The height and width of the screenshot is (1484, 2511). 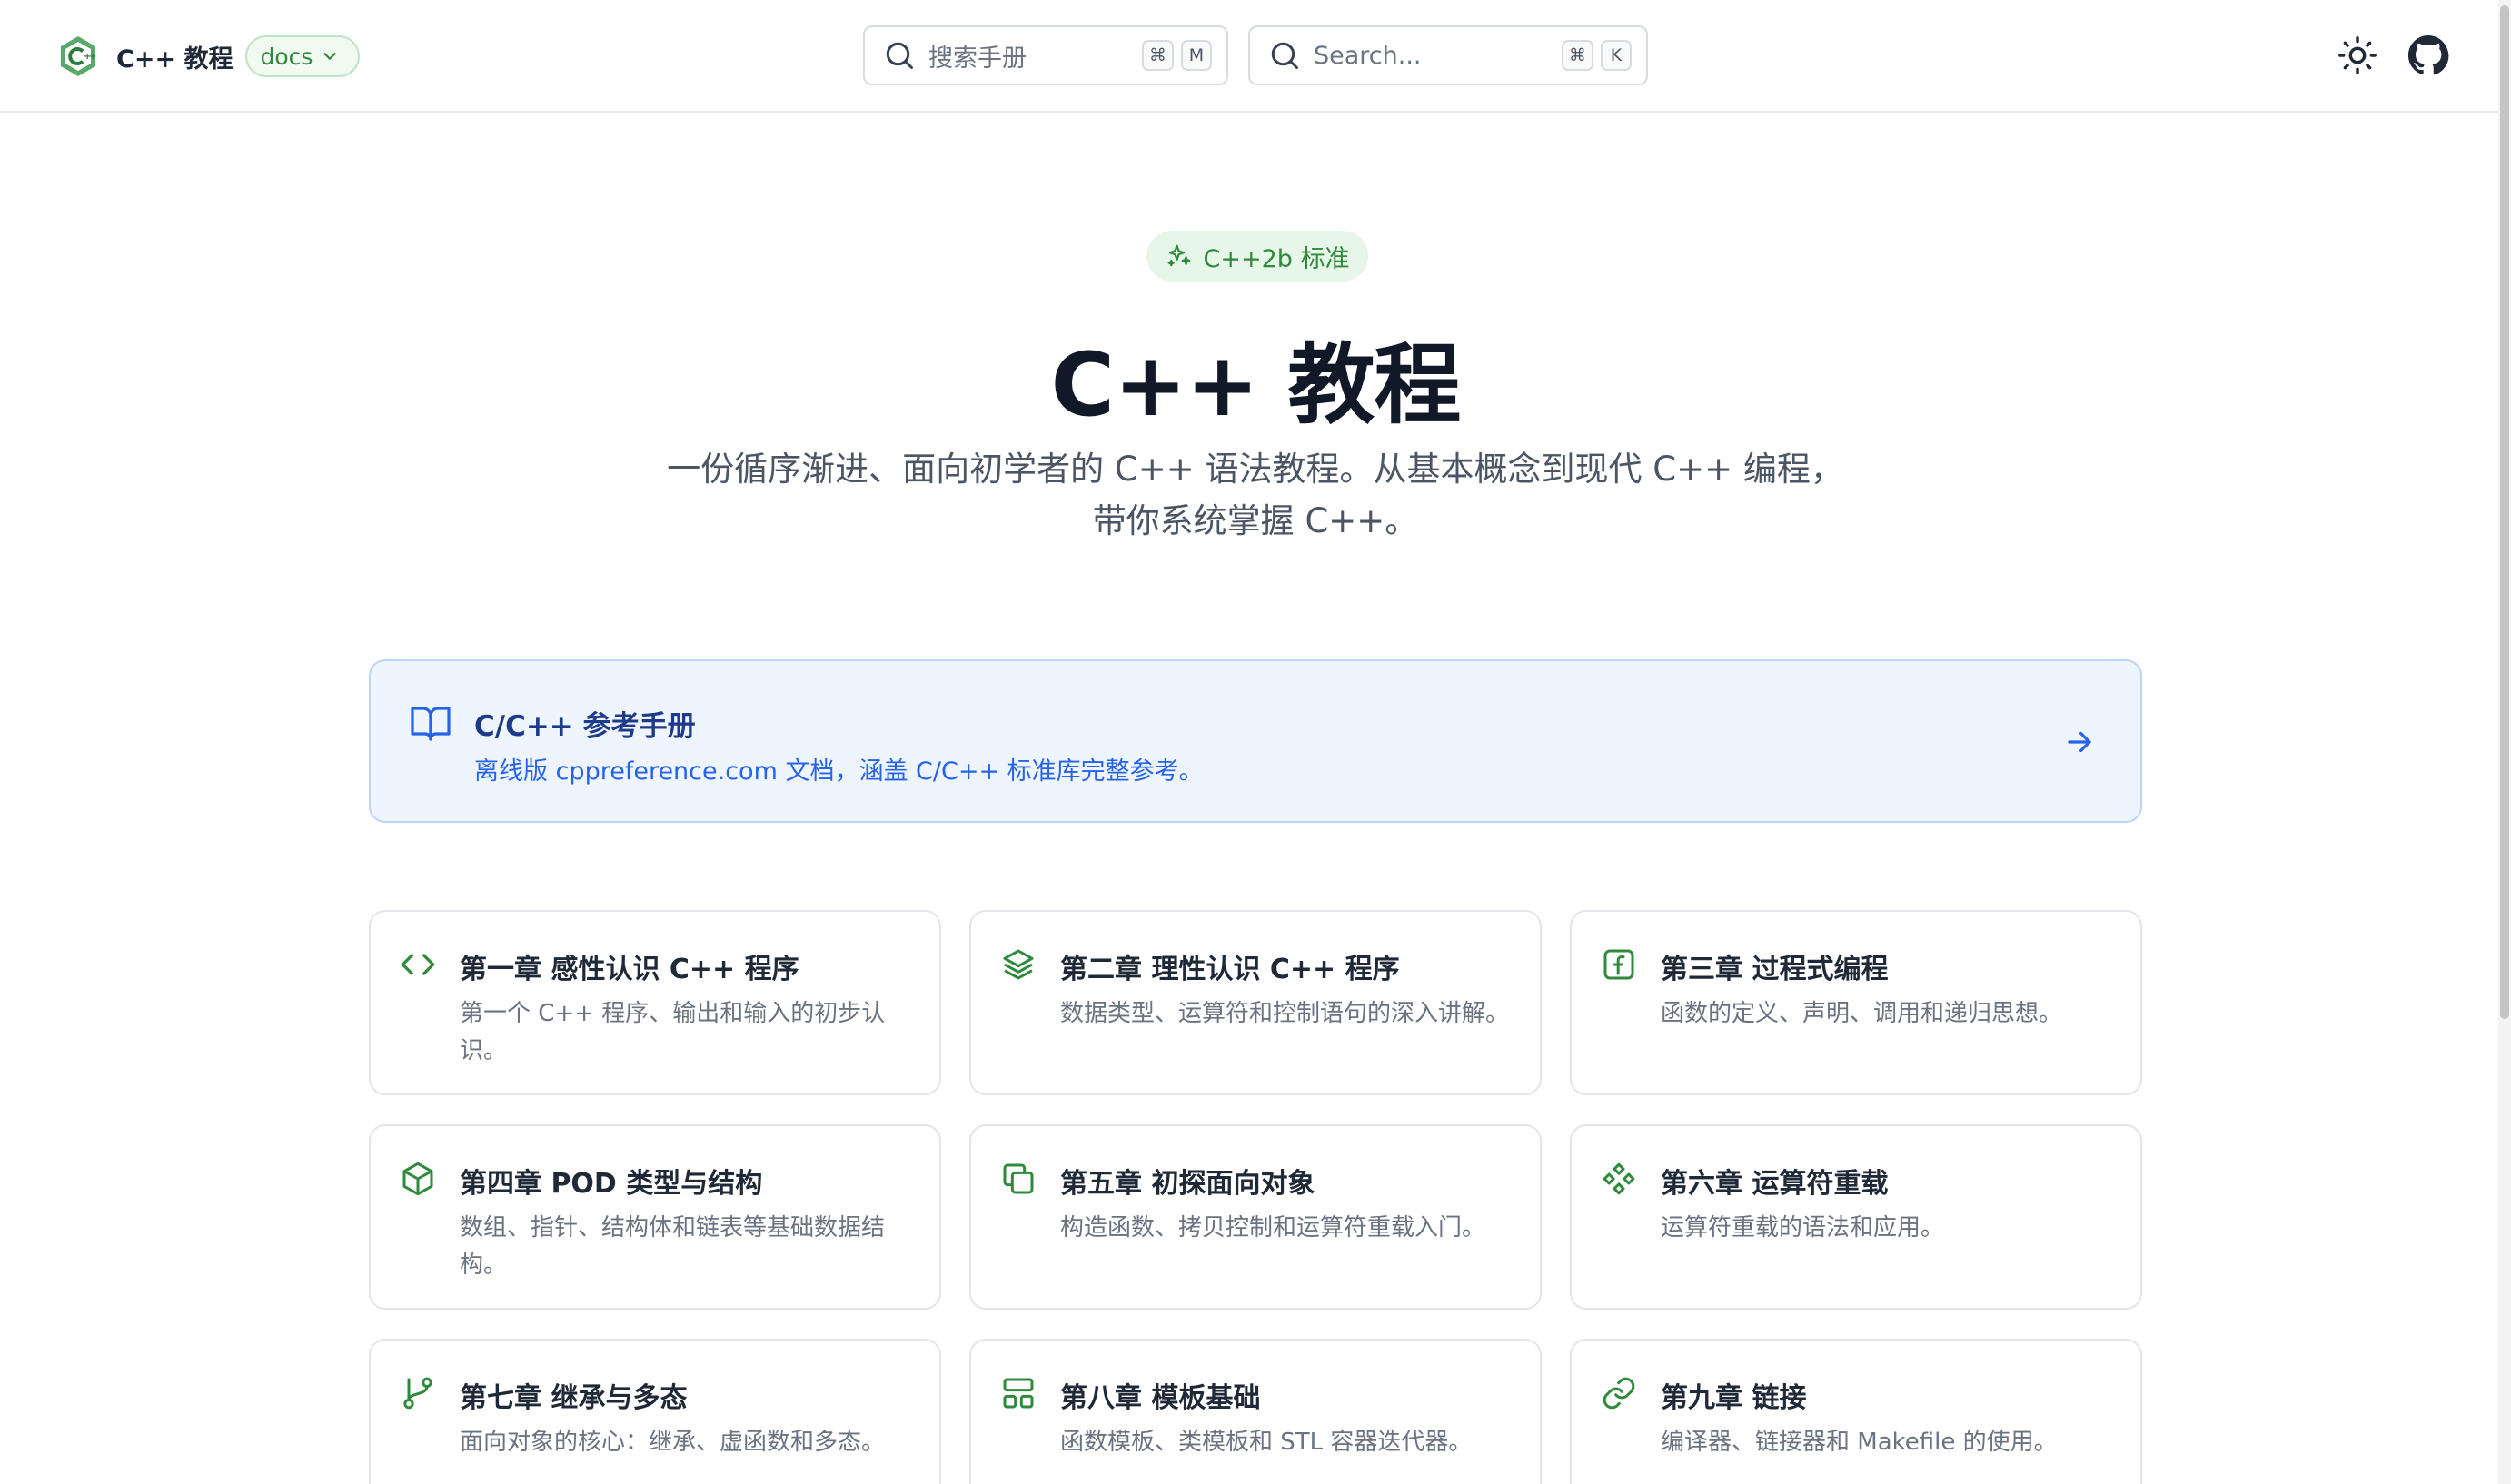 I want to click on chapter-description: 运算符重载的语法和应用。, so click(x=1803, y=1228).